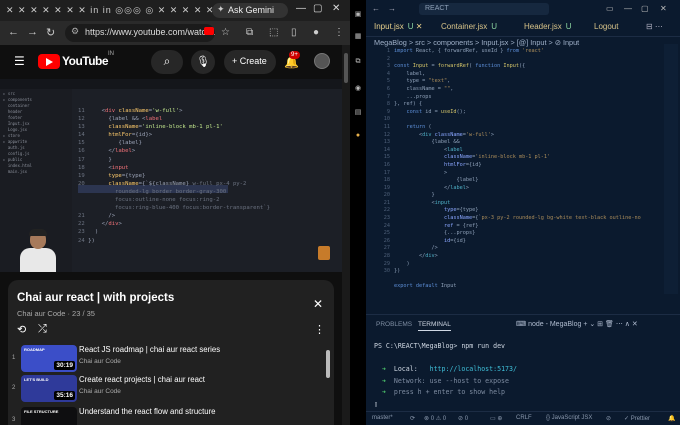  What do you see at coordinates (294, 55) in the screenshot?
I see `notification-badge: 9+` at bounding box center [294, 55].